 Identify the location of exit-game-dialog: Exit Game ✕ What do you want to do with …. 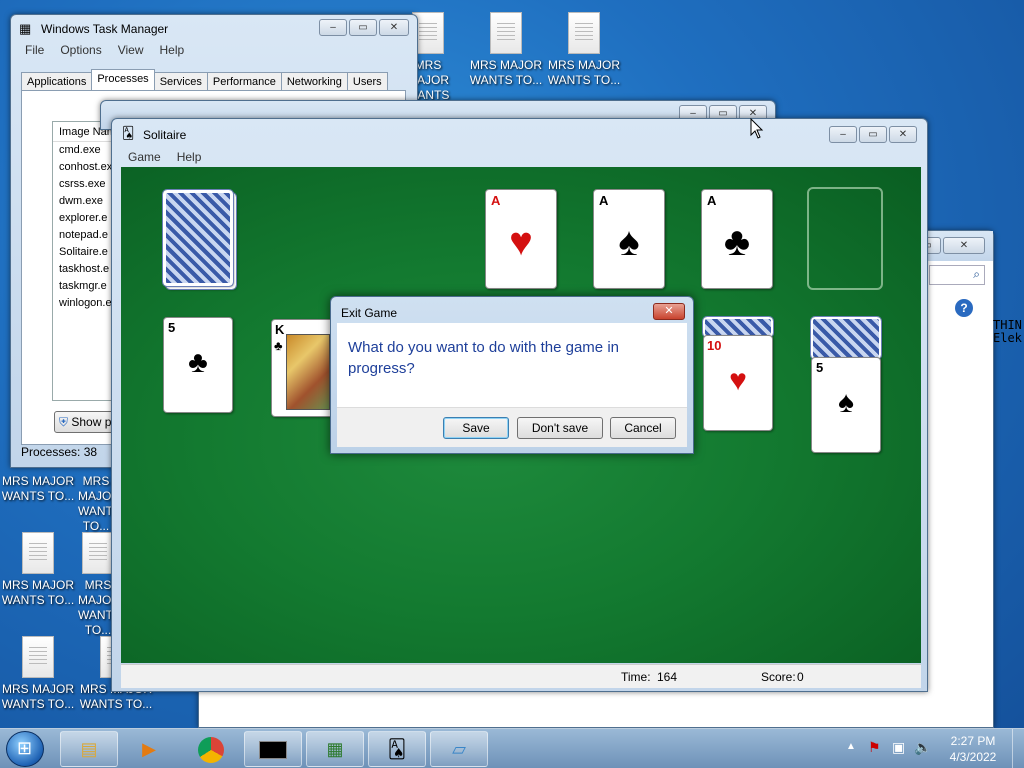
(512, 375).